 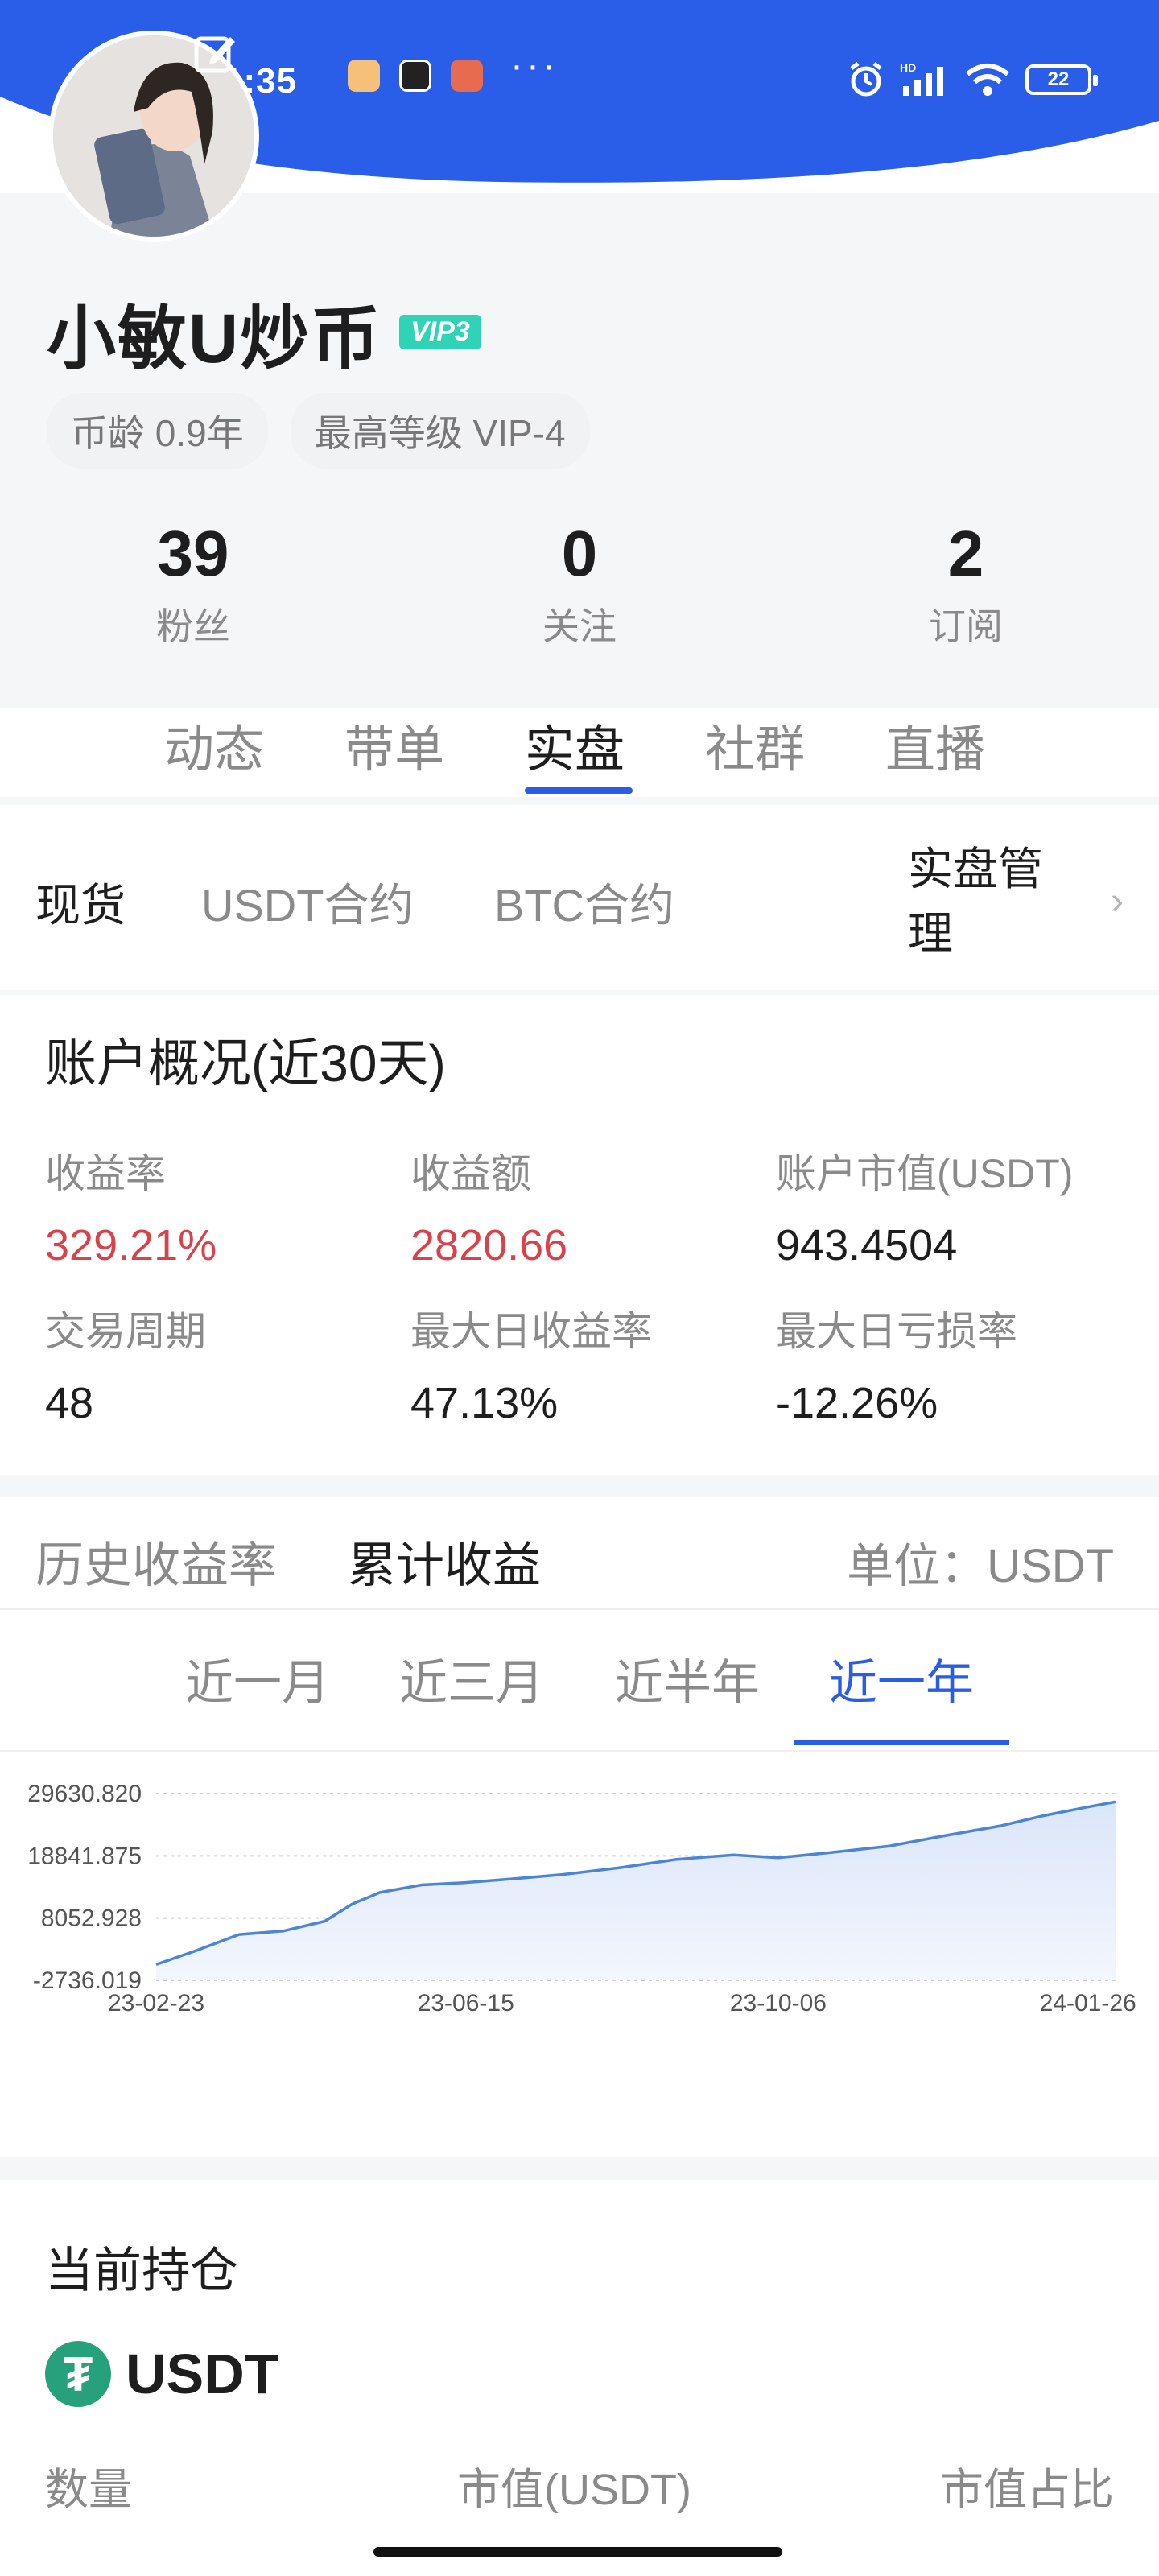 What do you see at coordinates (471, 1679) in the screenshot?
I see `period-3-months: 近三月` at bounding box center [471, 1679].